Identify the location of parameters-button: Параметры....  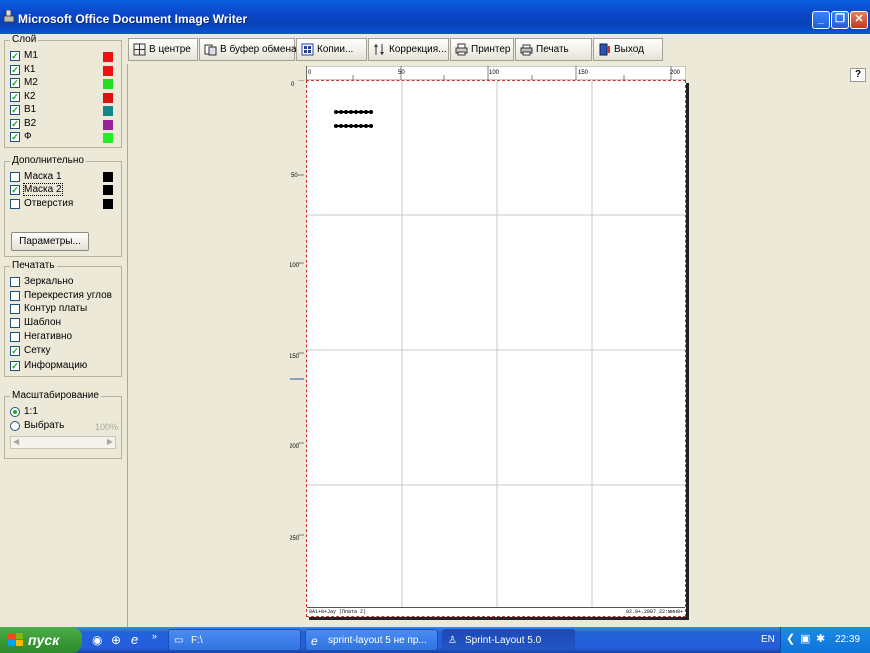
(50, 241).